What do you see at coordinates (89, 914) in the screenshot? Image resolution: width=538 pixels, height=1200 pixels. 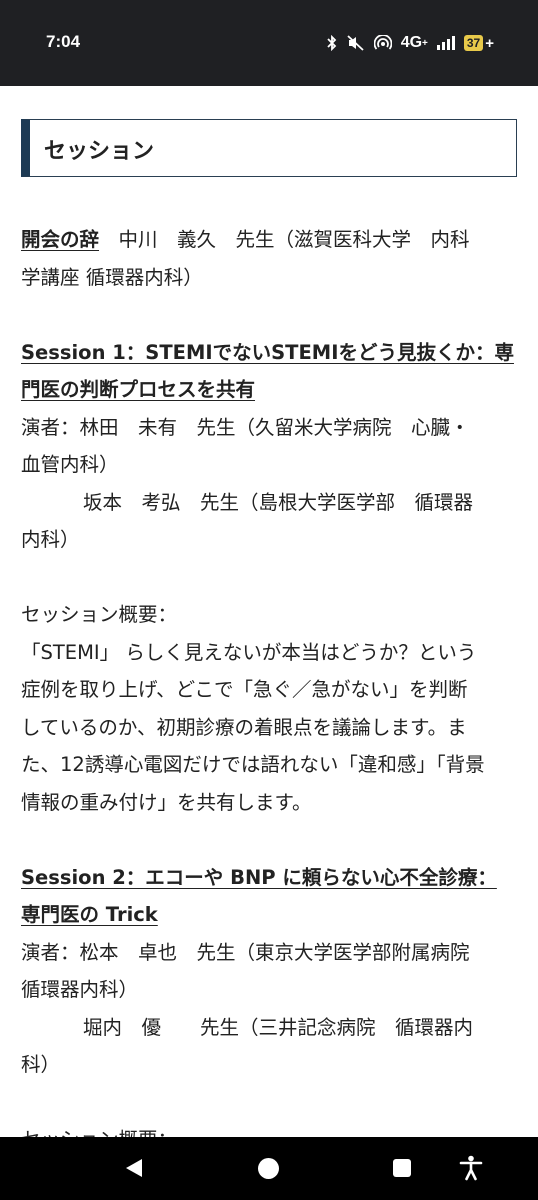 I see `session2-title-line2: 専門医の Trick` at bounding box center [89, 914].